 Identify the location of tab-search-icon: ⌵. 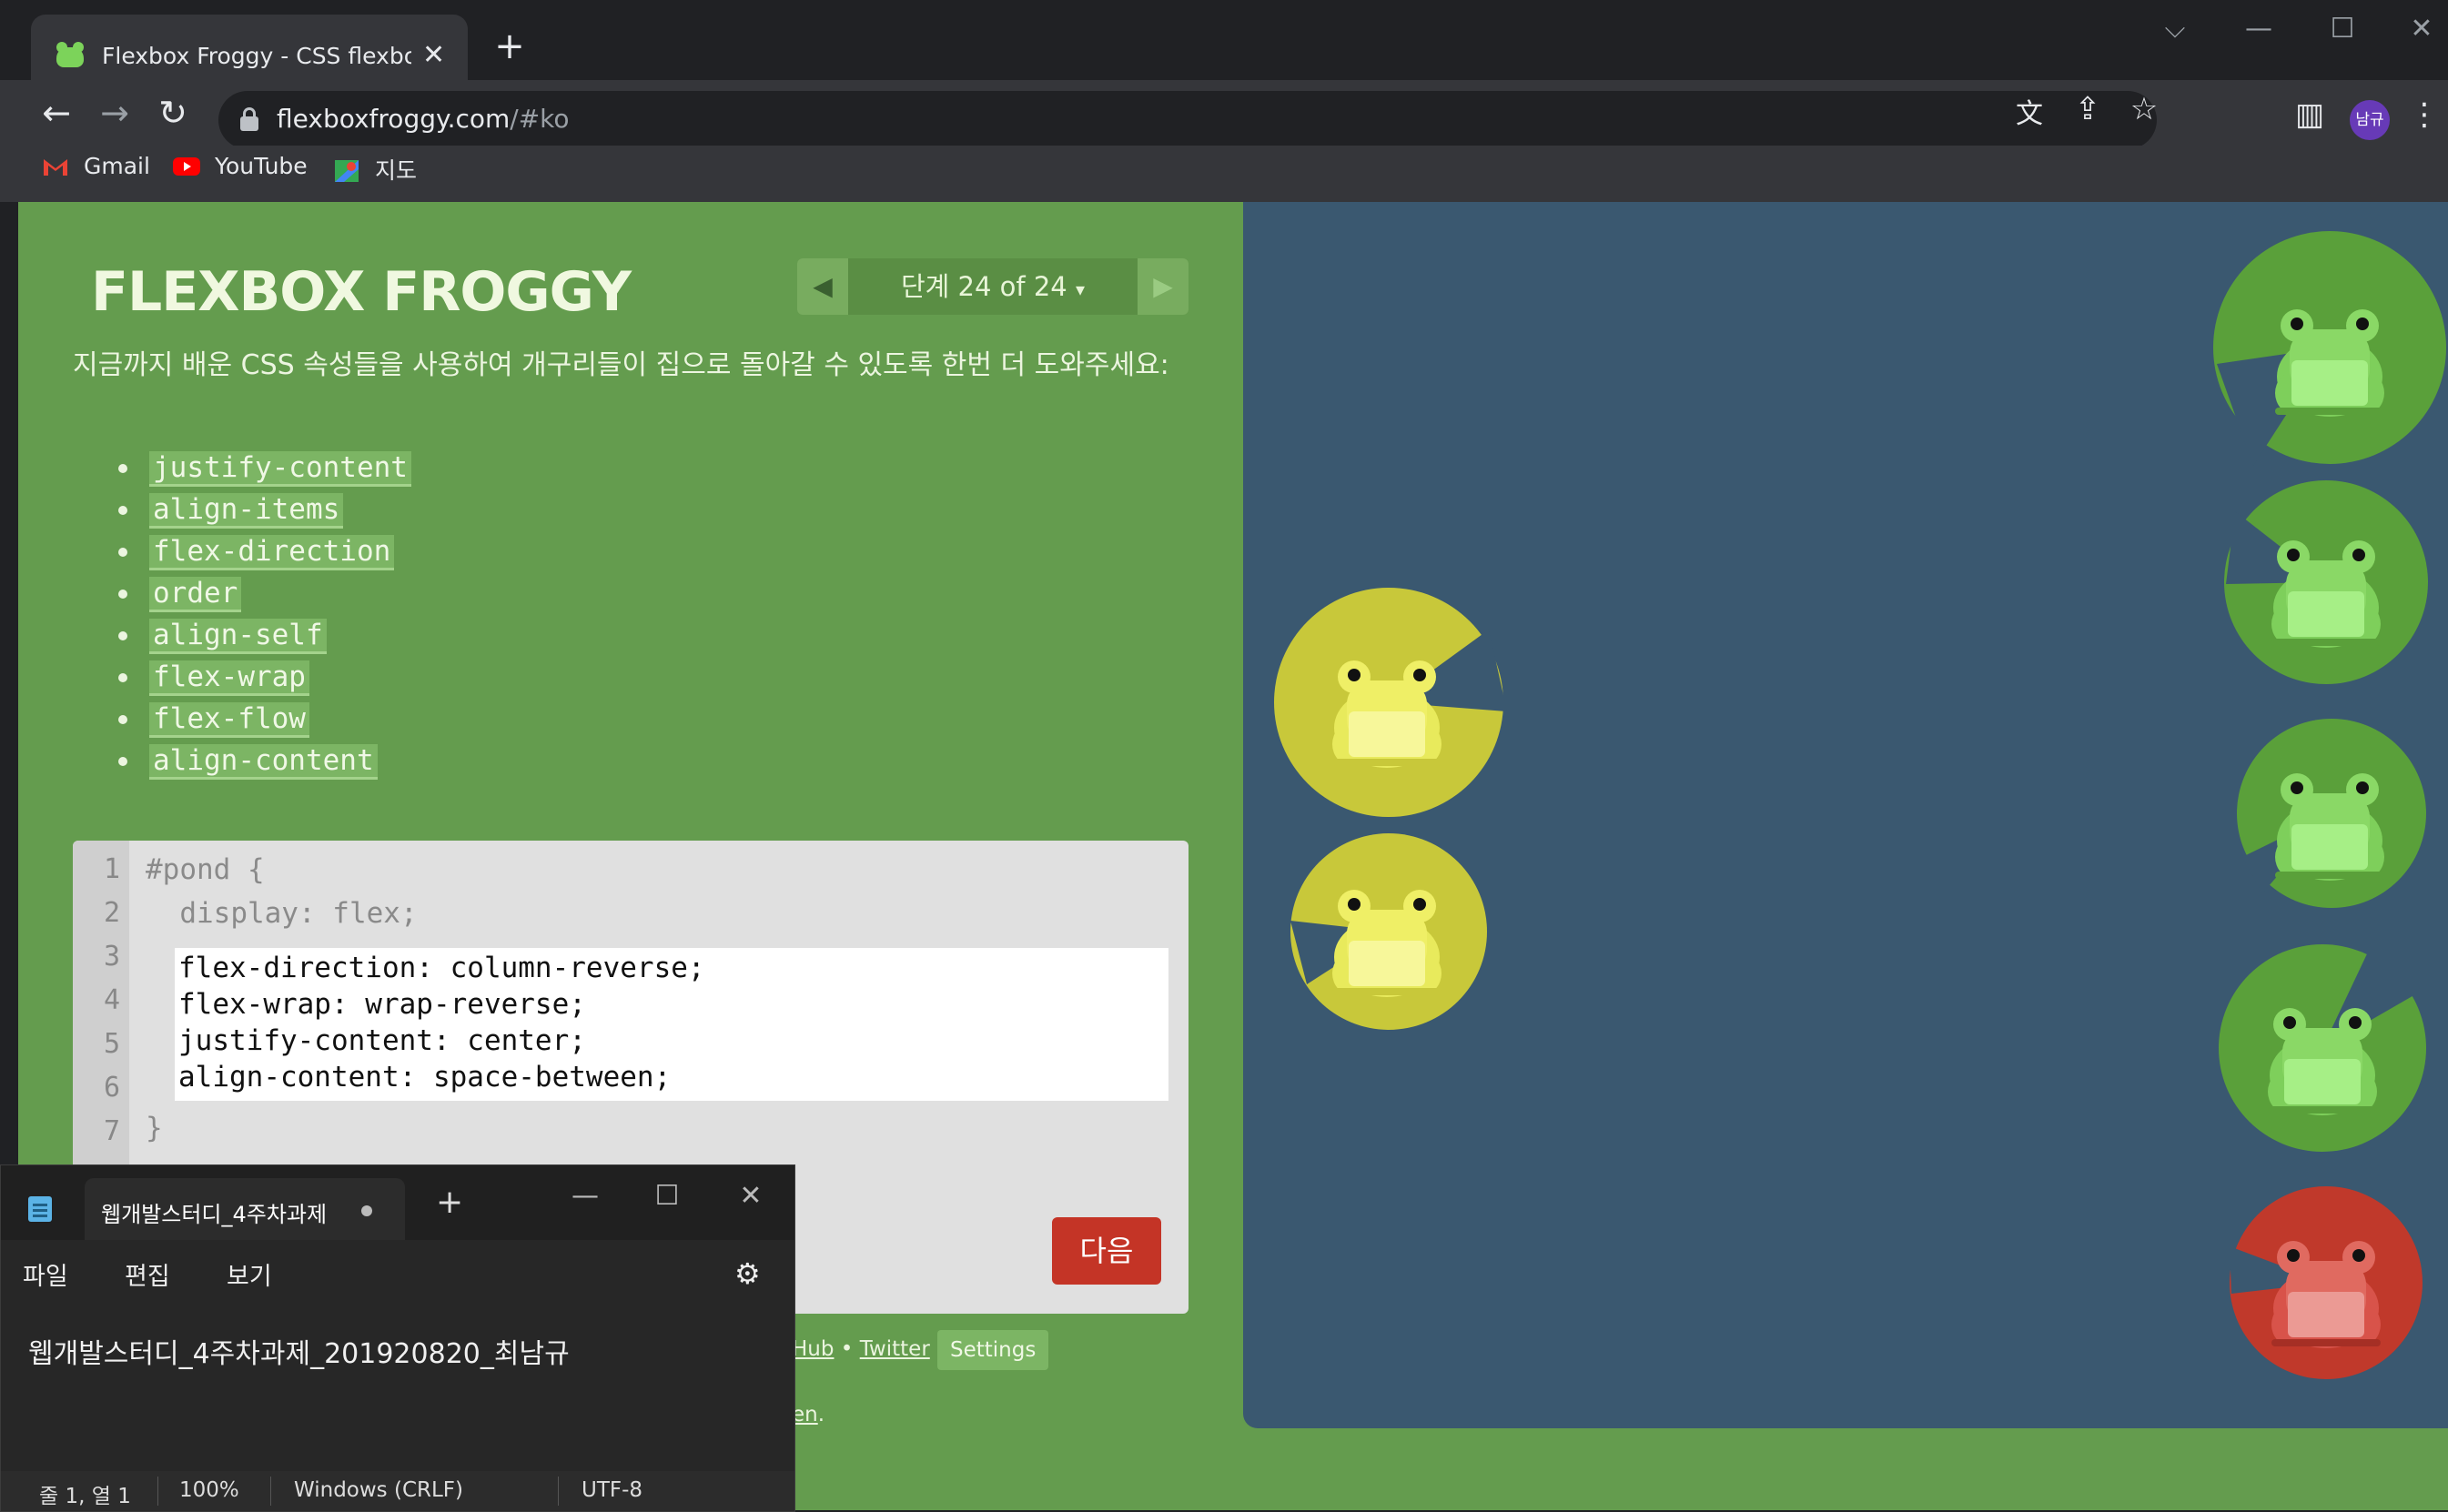
(2175, 29).